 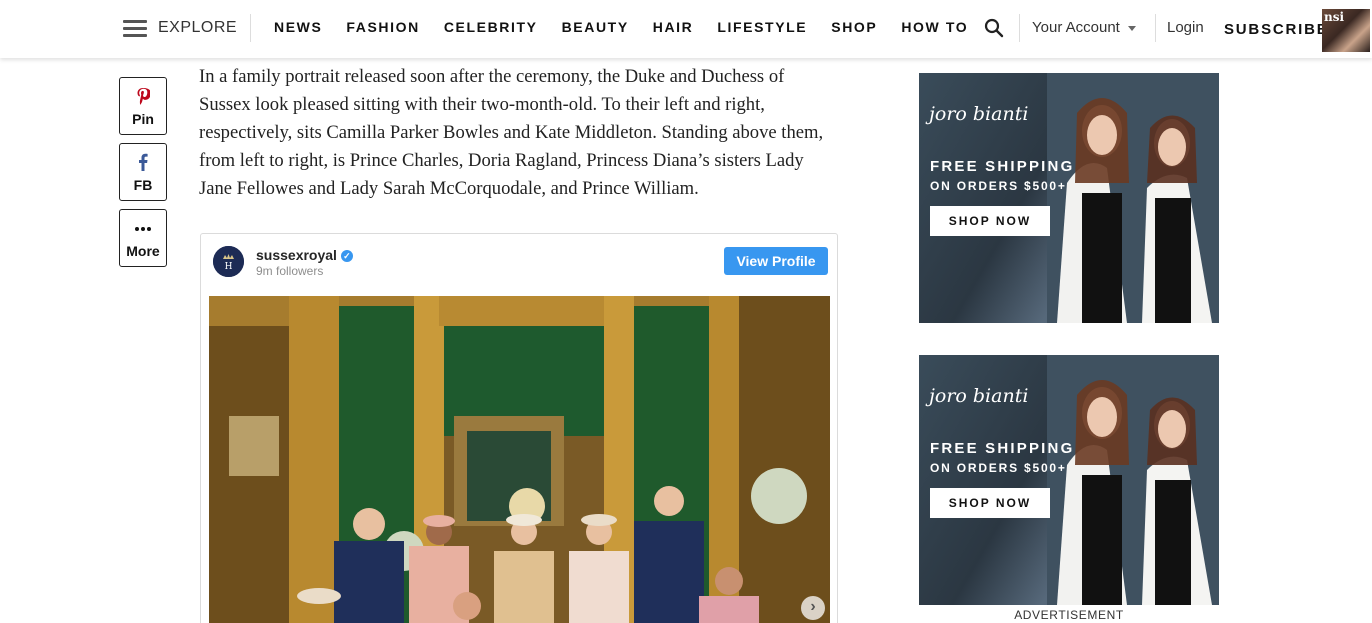 I want to click on verified-badge-icon: ✓, so click(x=346, y=256).